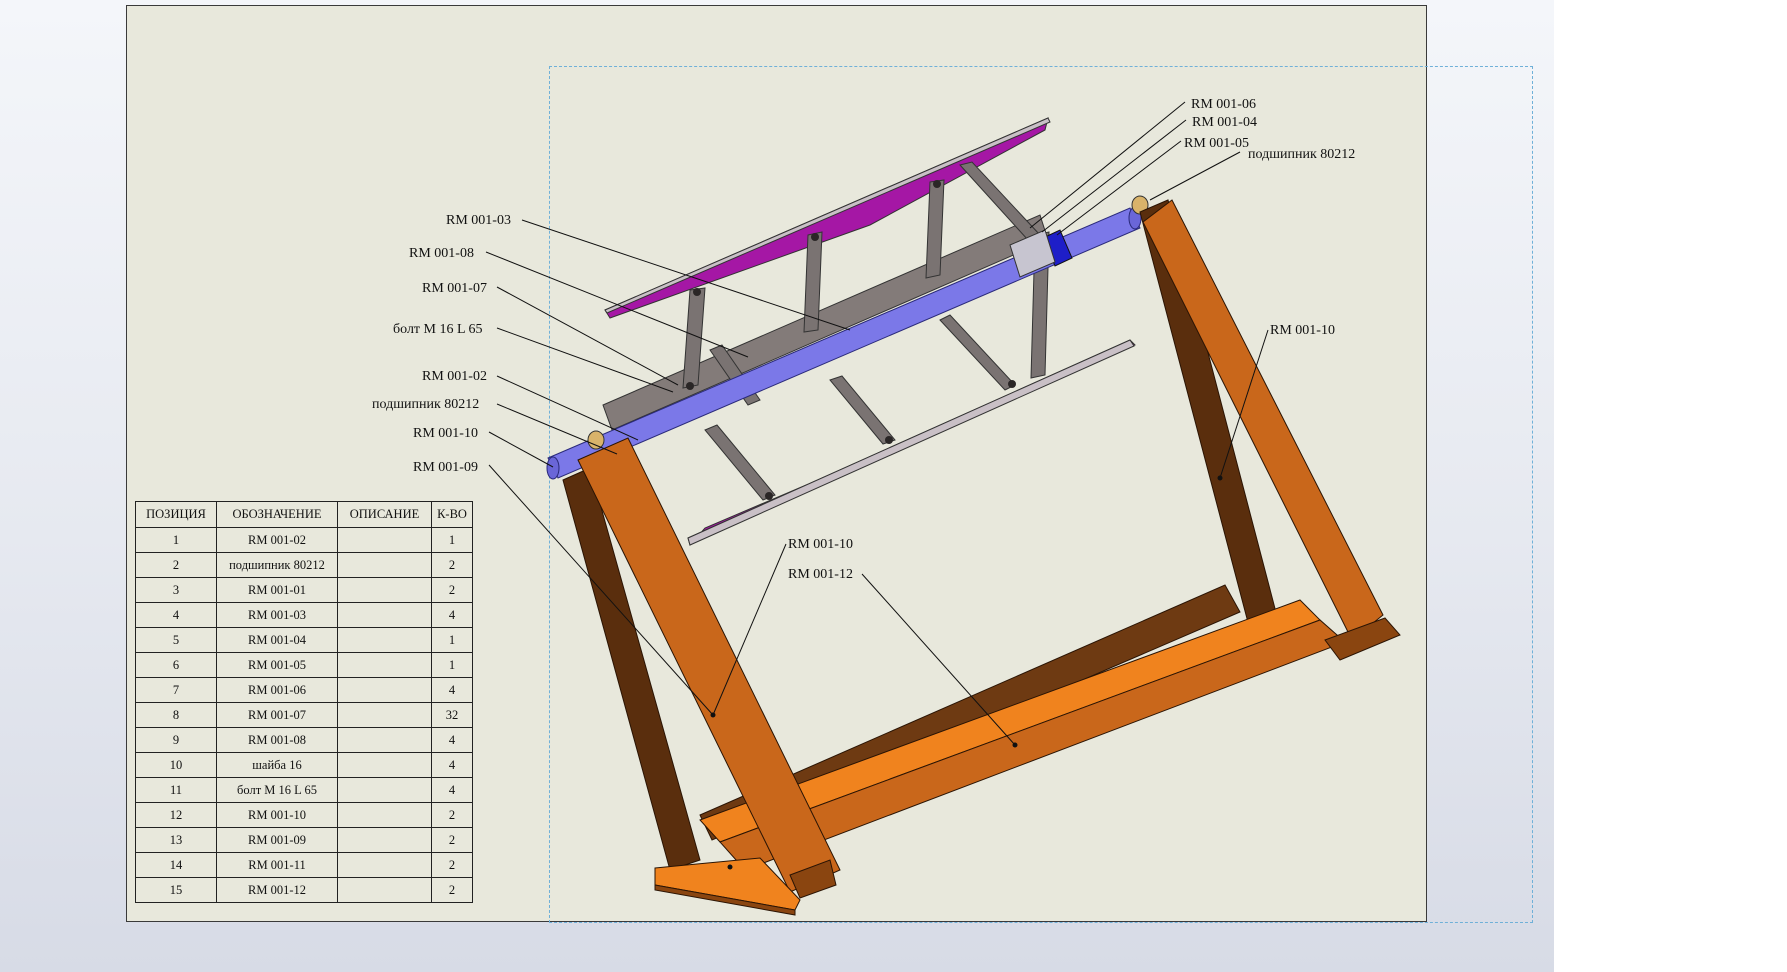  I want to click on bom-designation: подшипник 80212, so click(277, 565).